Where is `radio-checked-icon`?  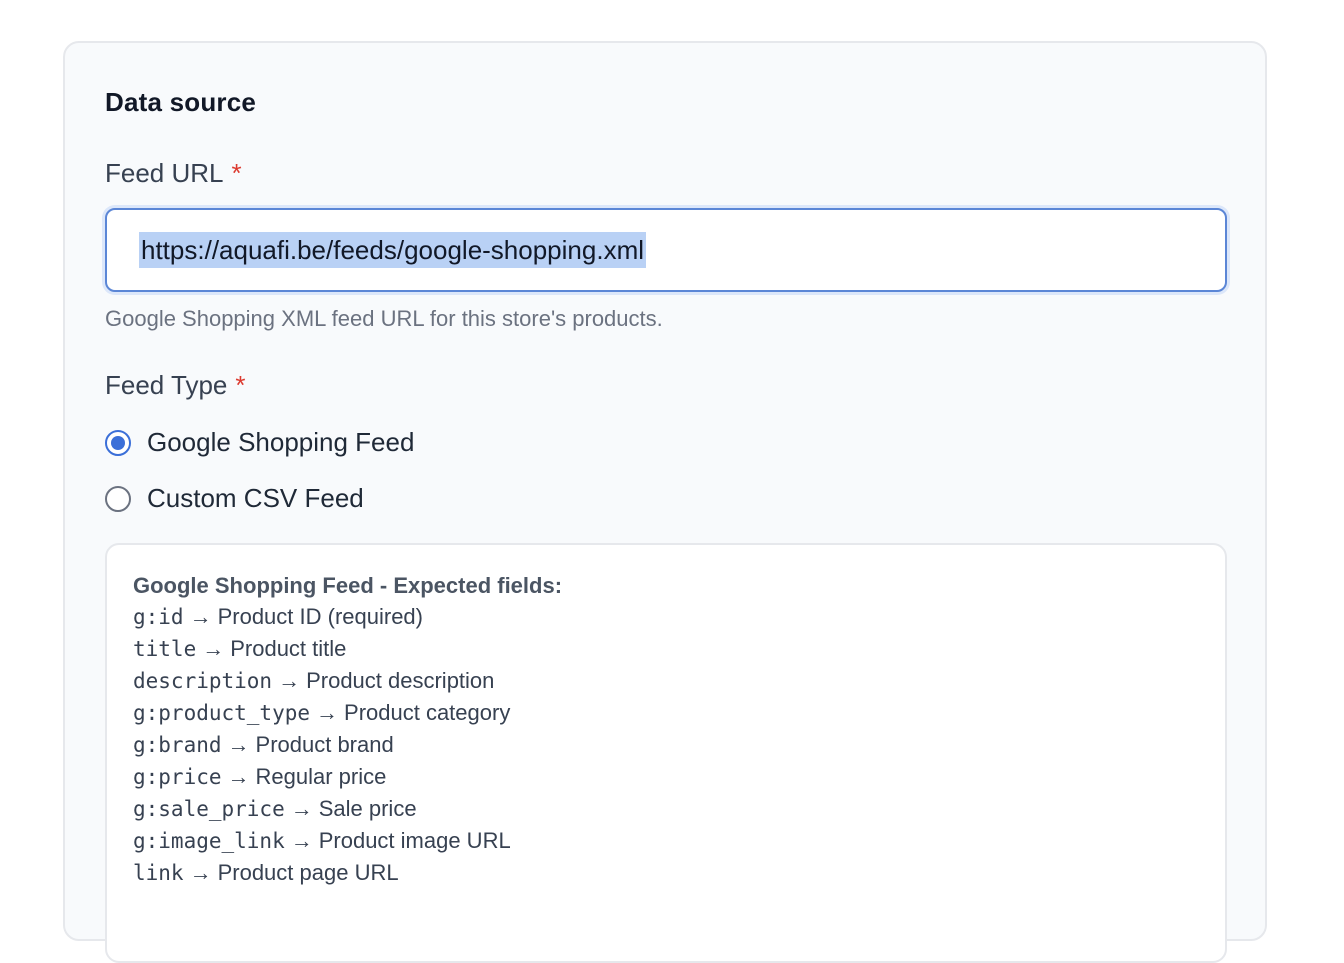 radio-checked-icon is located at coordinates (118, 442).